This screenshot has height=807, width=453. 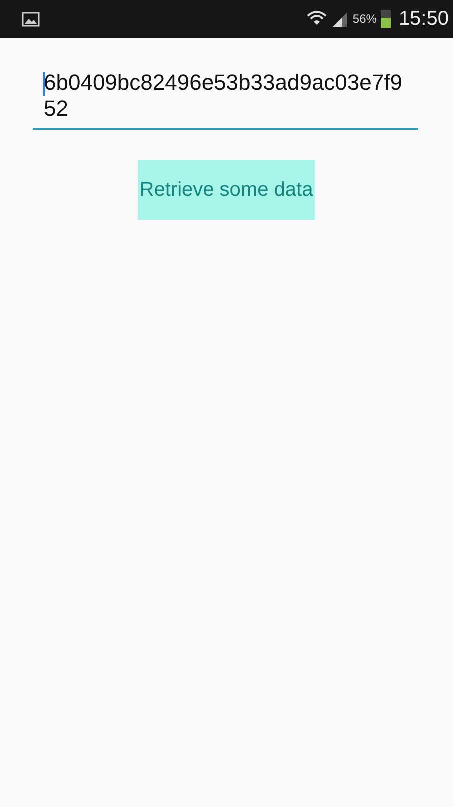 What do you see at coordinates (385, 19) in the screenshot?
I see `battery-icon` at bounding box center [385, 19].